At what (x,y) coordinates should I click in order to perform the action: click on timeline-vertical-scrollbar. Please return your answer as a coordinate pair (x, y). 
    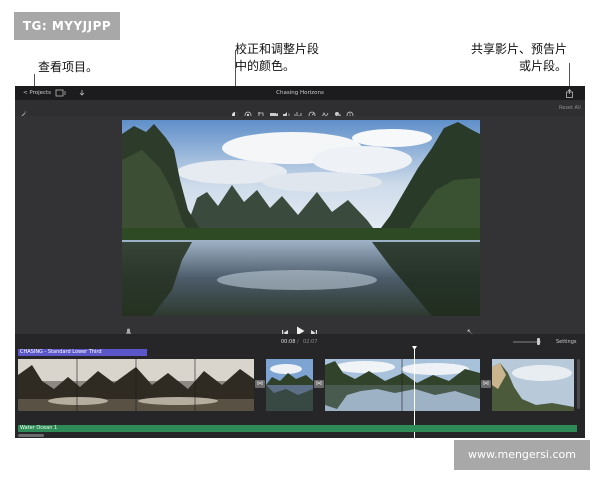
    Looking at the image, I should click on (578, 384).